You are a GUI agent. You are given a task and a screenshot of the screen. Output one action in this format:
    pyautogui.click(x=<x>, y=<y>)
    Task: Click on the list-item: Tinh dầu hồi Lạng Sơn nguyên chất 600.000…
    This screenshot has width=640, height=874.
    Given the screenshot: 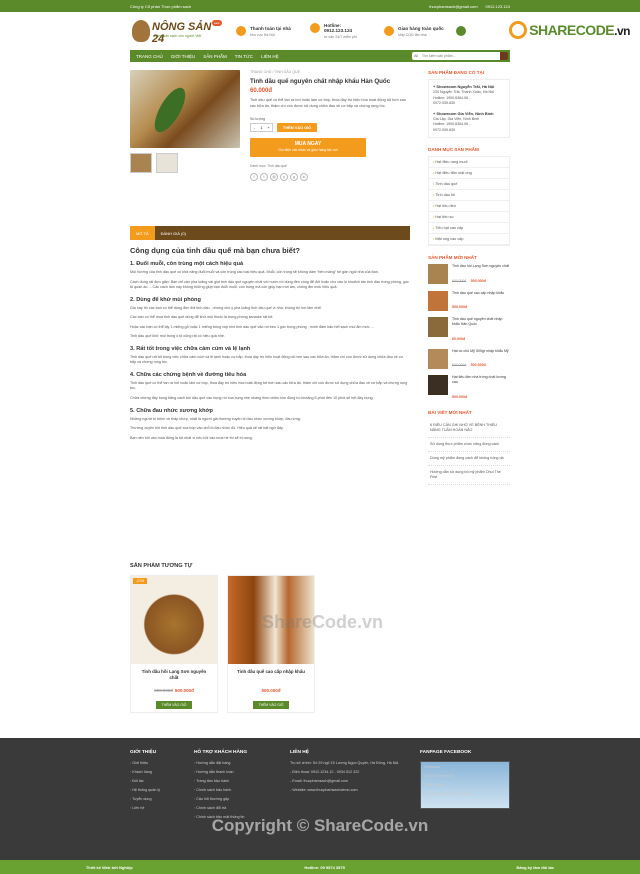 What is the action you would take?
    pyautogui.click(x=469, y=275)
    